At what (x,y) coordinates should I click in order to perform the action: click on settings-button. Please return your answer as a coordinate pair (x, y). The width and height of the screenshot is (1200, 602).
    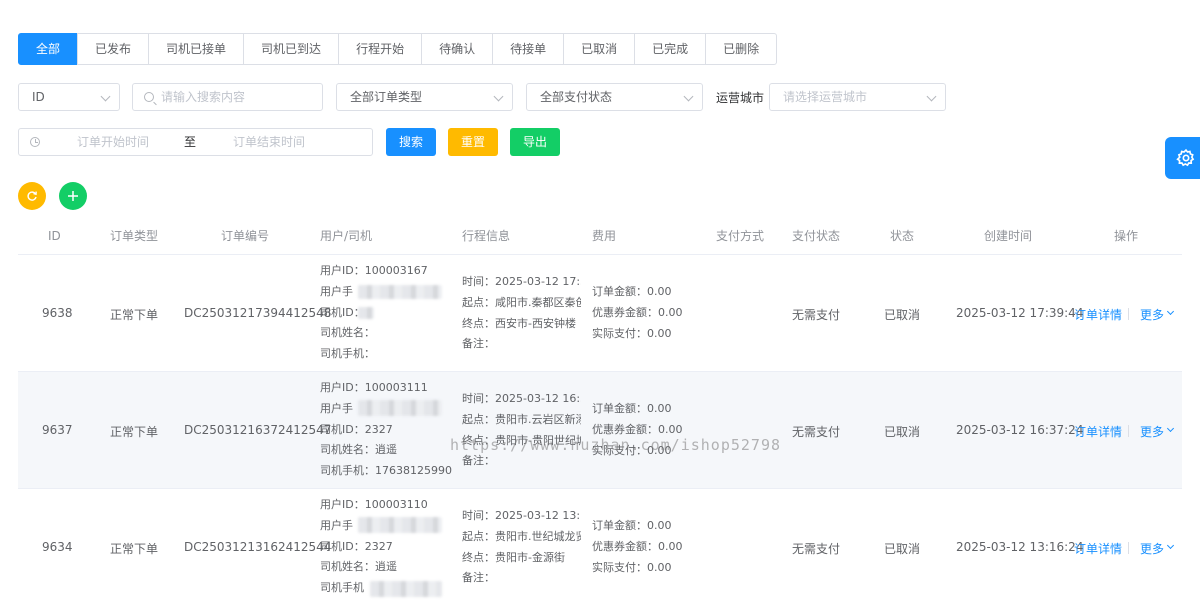
    Looking at the image, I should click on (1182, 158).